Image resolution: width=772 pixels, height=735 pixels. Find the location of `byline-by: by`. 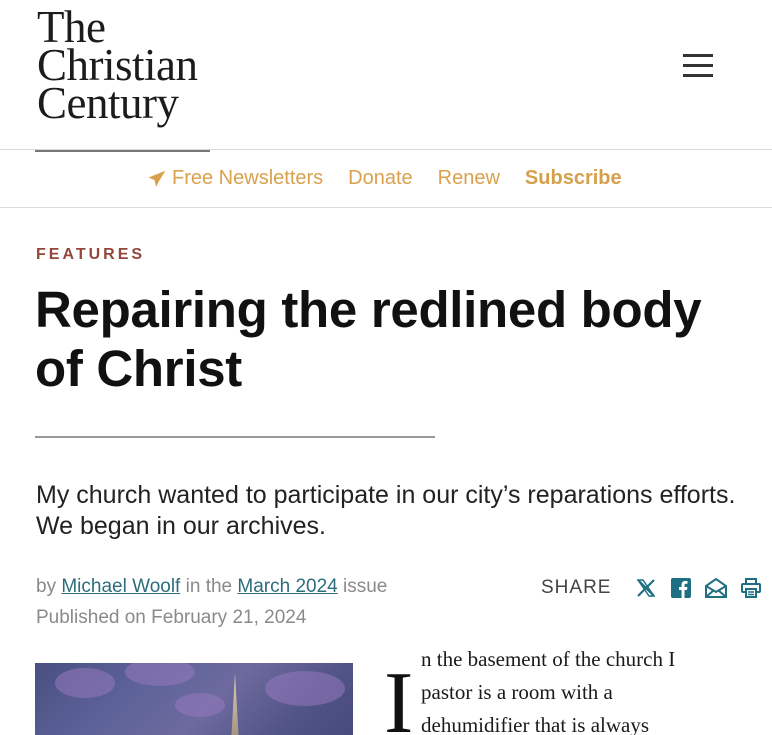

byline-by: by is located at coordinates (46, 586).